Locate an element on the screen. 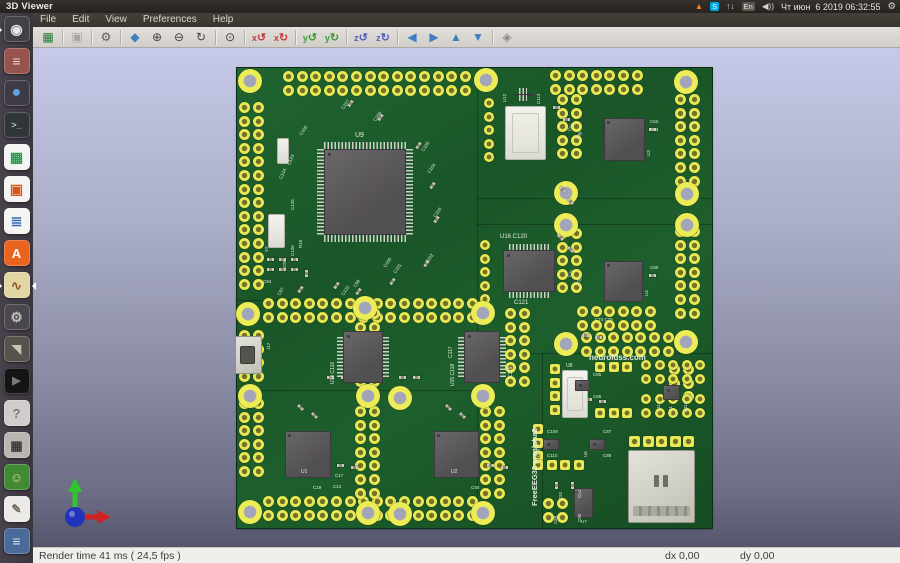  rotate-y-pos-button: y↺ is located at coordinates (310, 37).